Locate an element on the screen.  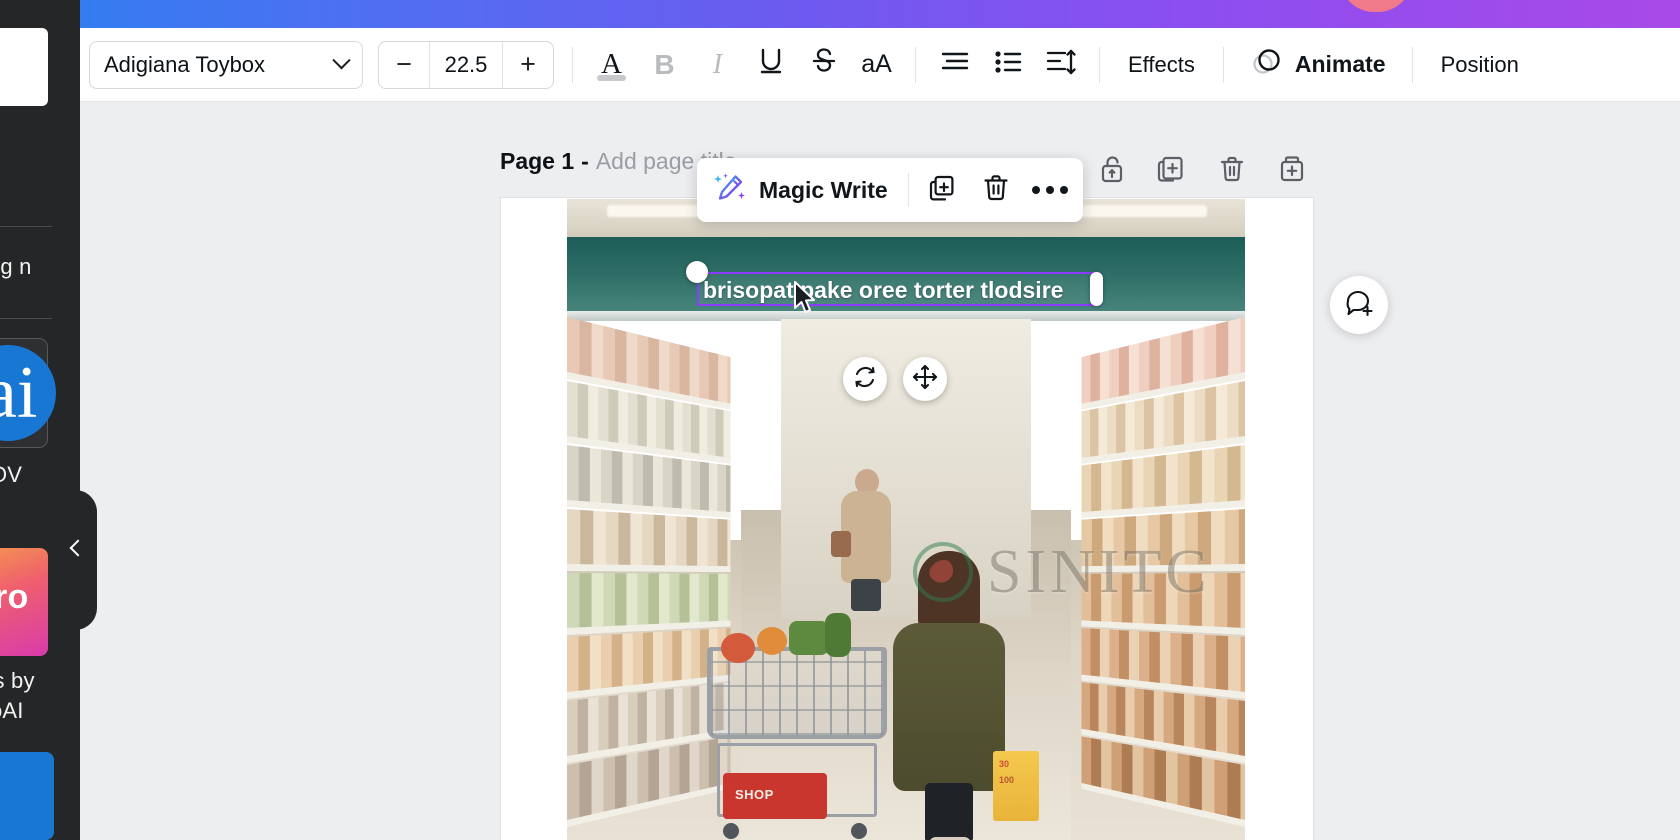
cart-wheel-left is located at coordinates (731, 831).